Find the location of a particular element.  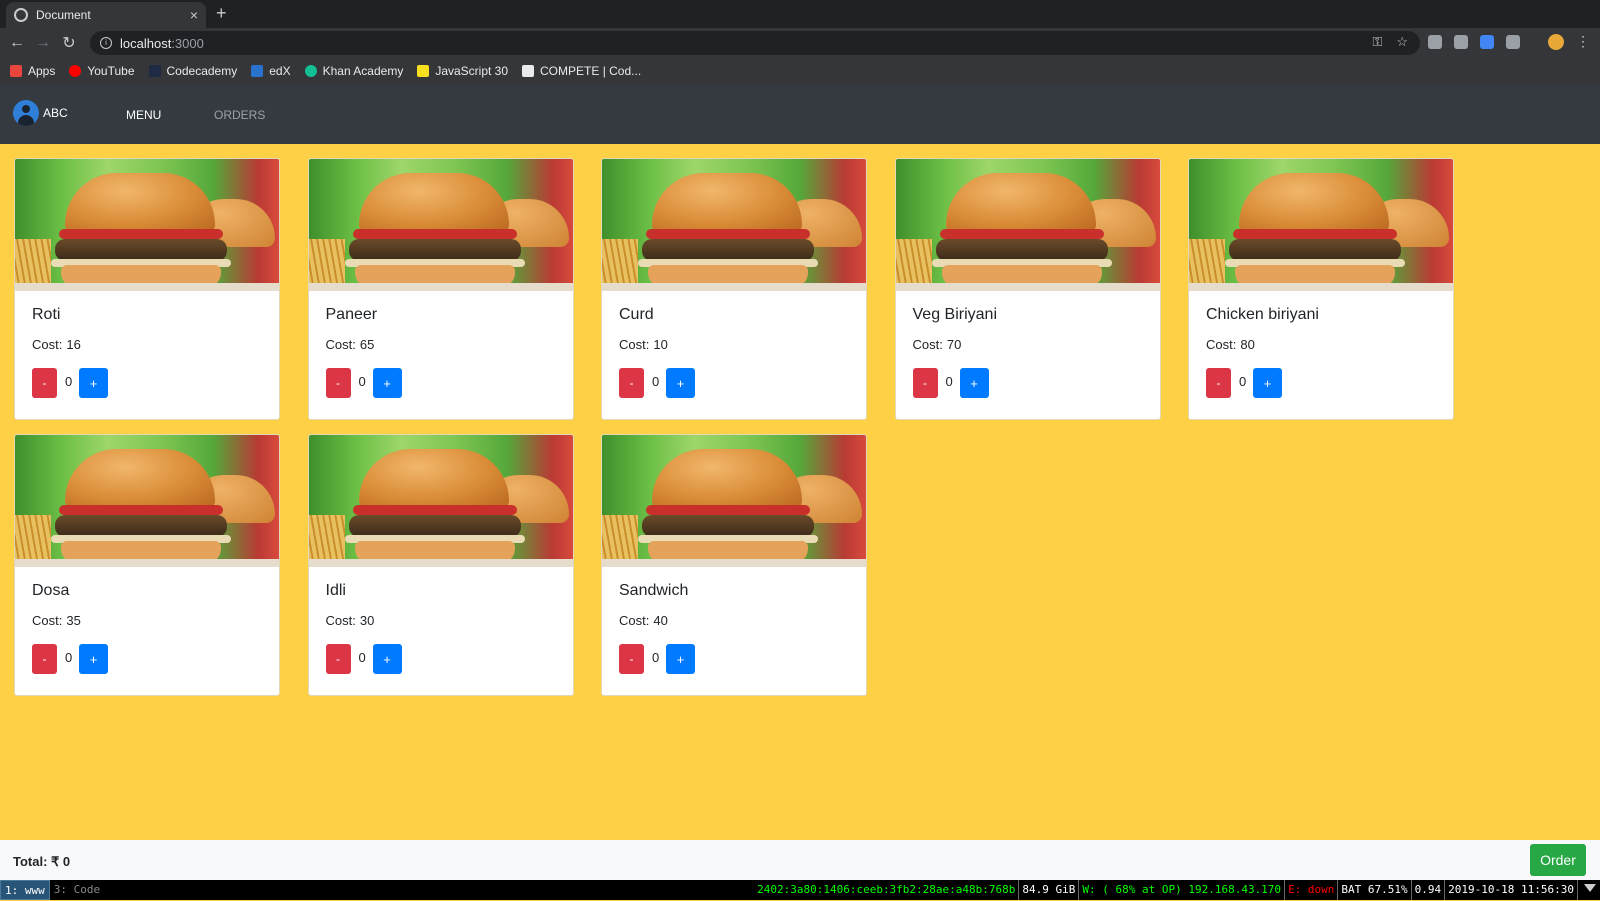

cost-value: 40 is located at coordinates (660, 620).